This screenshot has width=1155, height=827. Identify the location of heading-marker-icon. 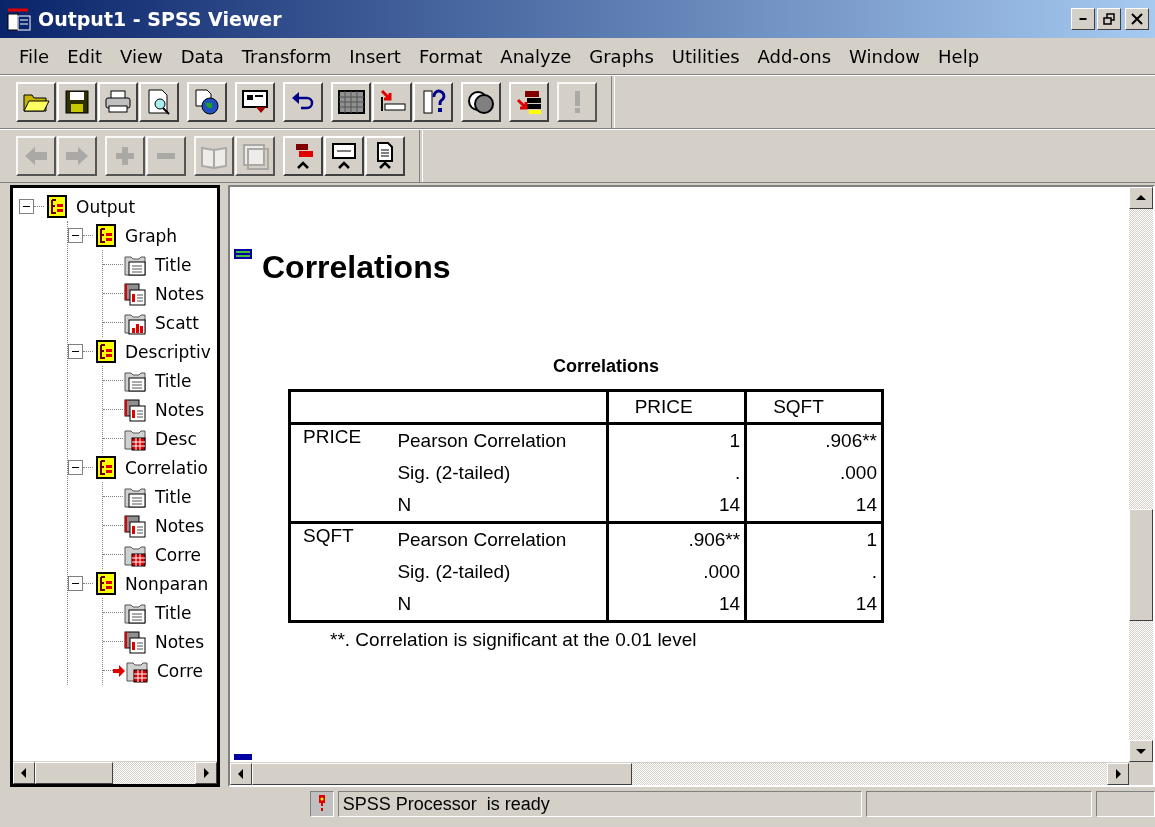
(243, 254).